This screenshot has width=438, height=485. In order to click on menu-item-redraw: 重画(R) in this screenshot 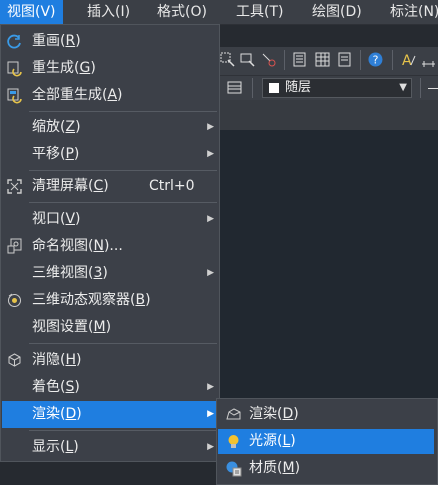, I will do `click(110, 41)`.